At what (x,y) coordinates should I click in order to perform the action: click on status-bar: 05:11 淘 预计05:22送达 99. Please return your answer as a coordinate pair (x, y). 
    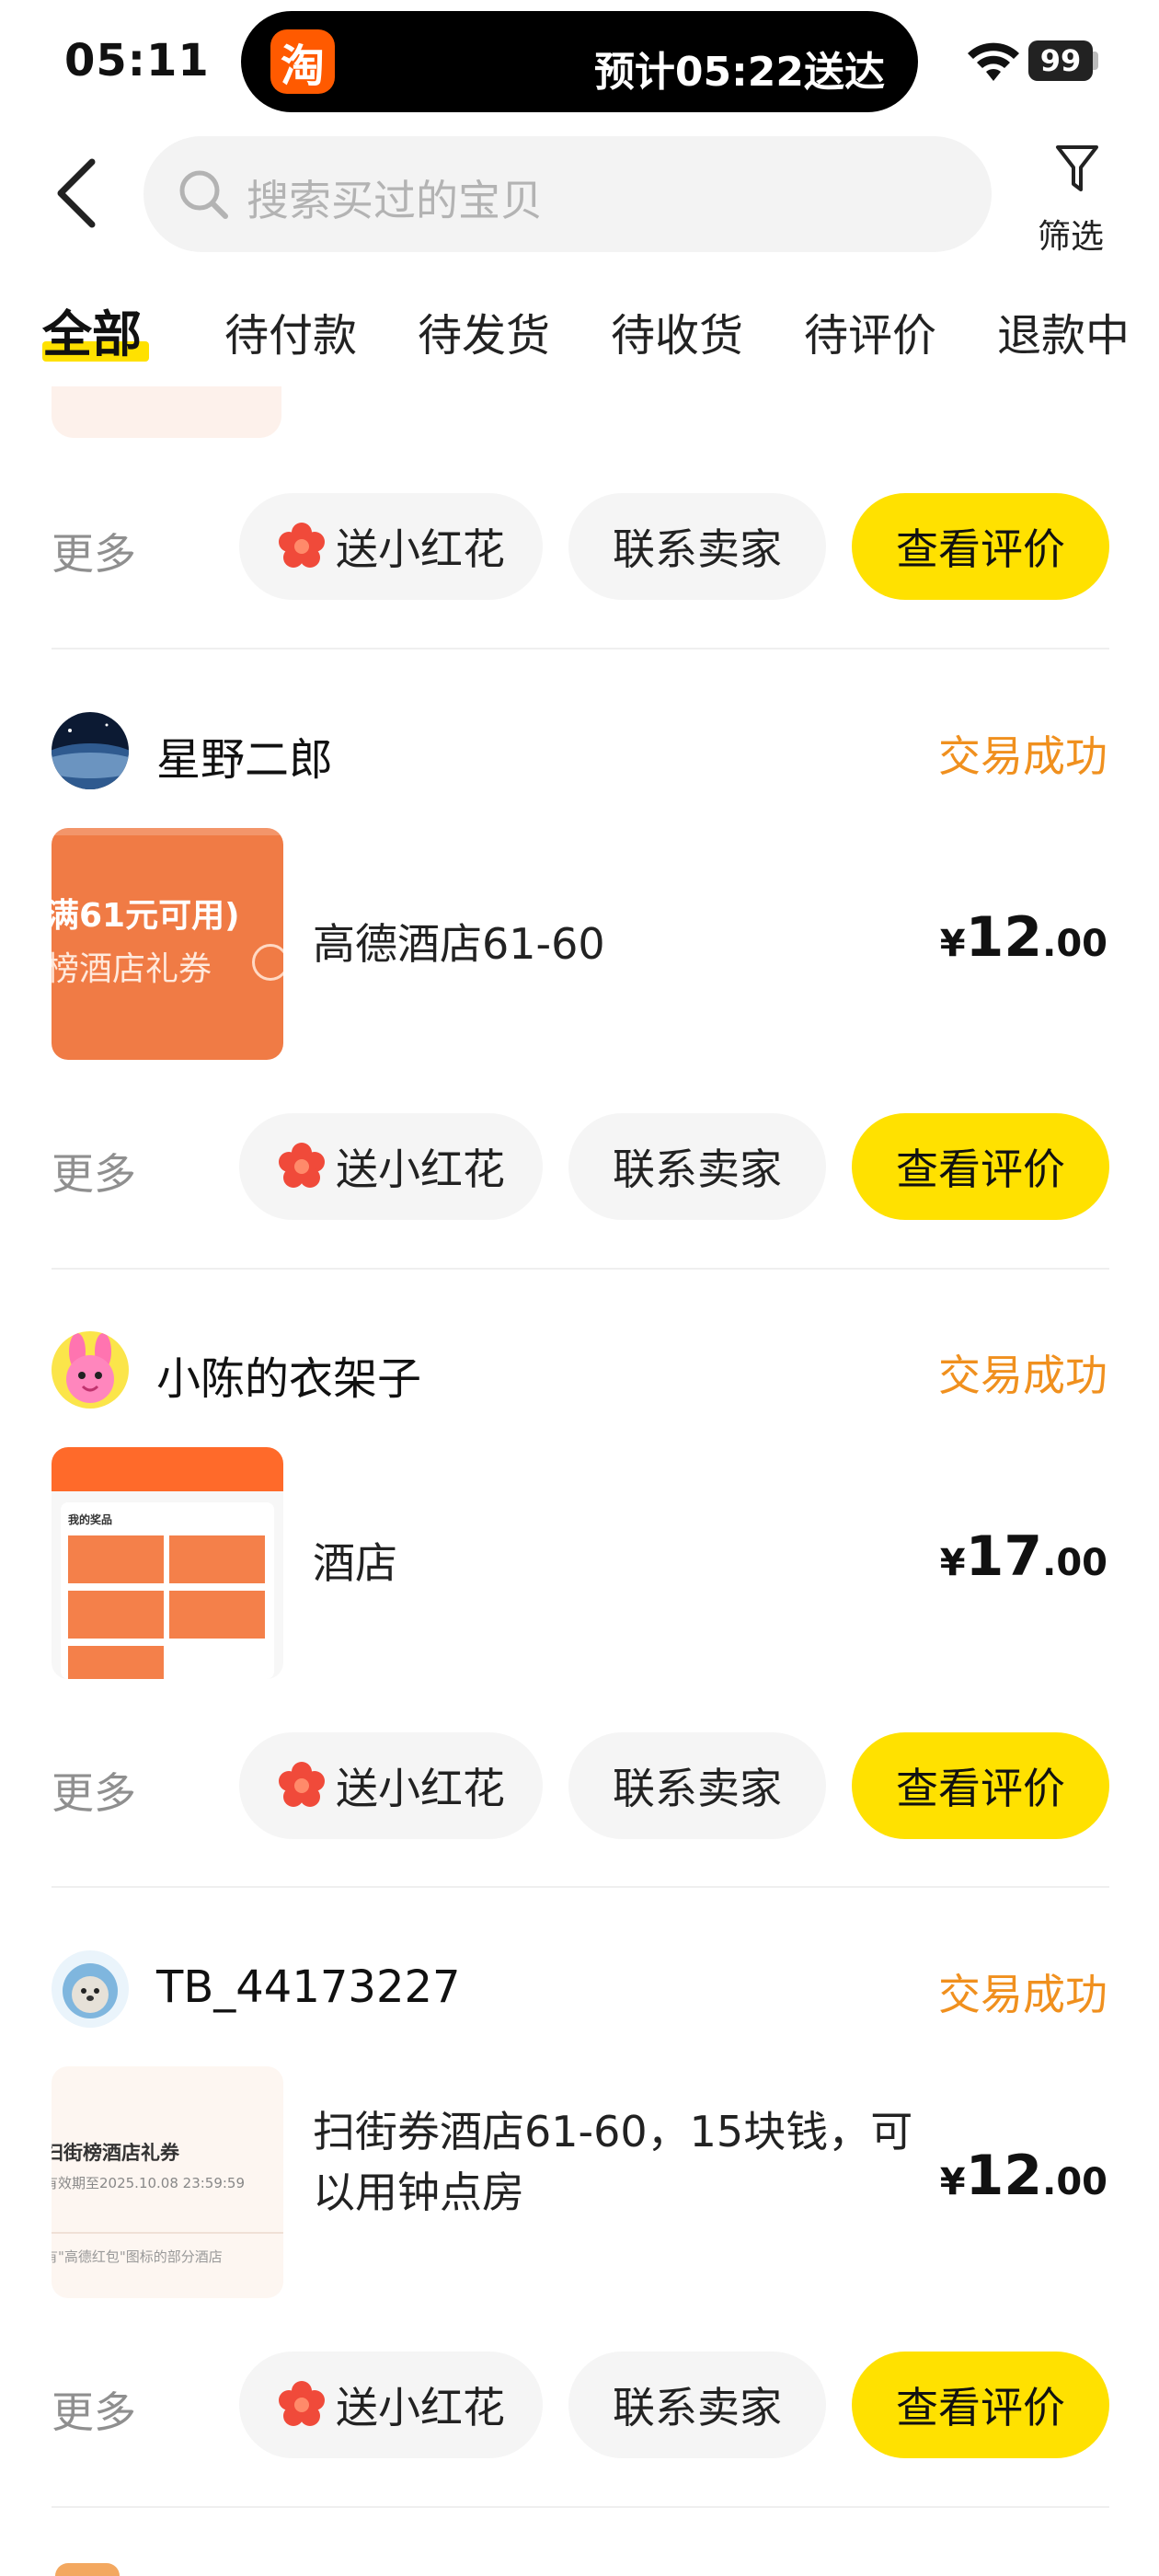
    Looking at the image, I should click on (579, 64).